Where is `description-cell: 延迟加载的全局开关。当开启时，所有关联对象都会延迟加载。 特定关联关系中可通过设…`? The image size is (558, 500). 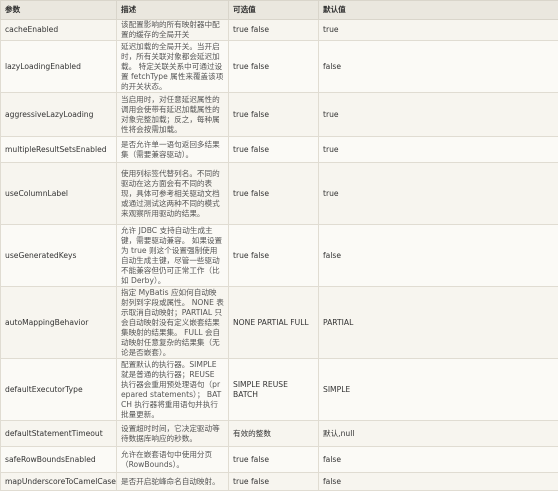 description-cell: 延迟加载的全局开关。当开启时，所有关联对象都会延迟加载。 特定关联关系中可通过设… is located at coordinates (172, 66).